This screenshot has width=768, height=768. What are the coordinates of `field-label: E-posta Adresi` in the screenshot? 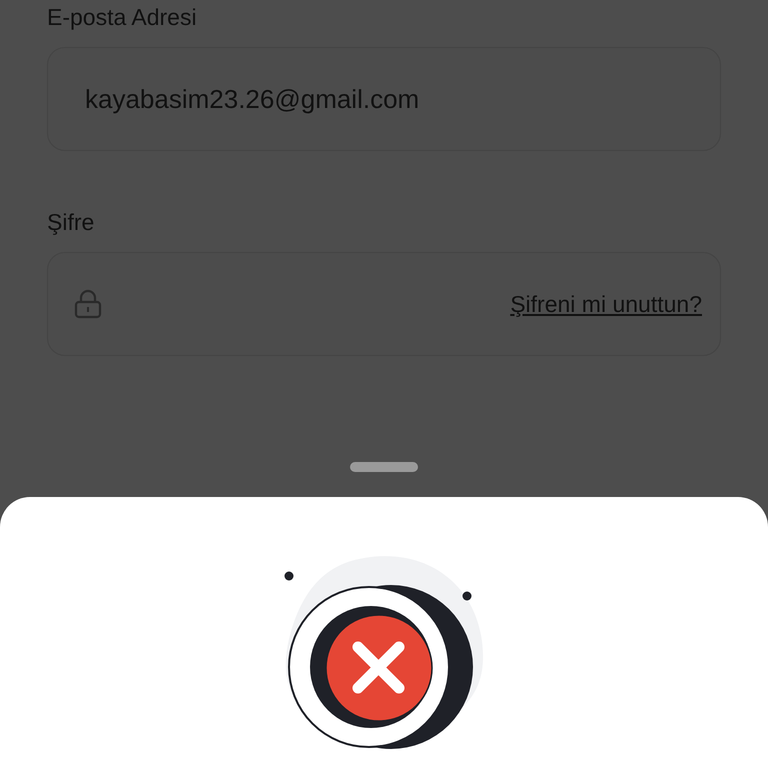 It's located at (122, 17).